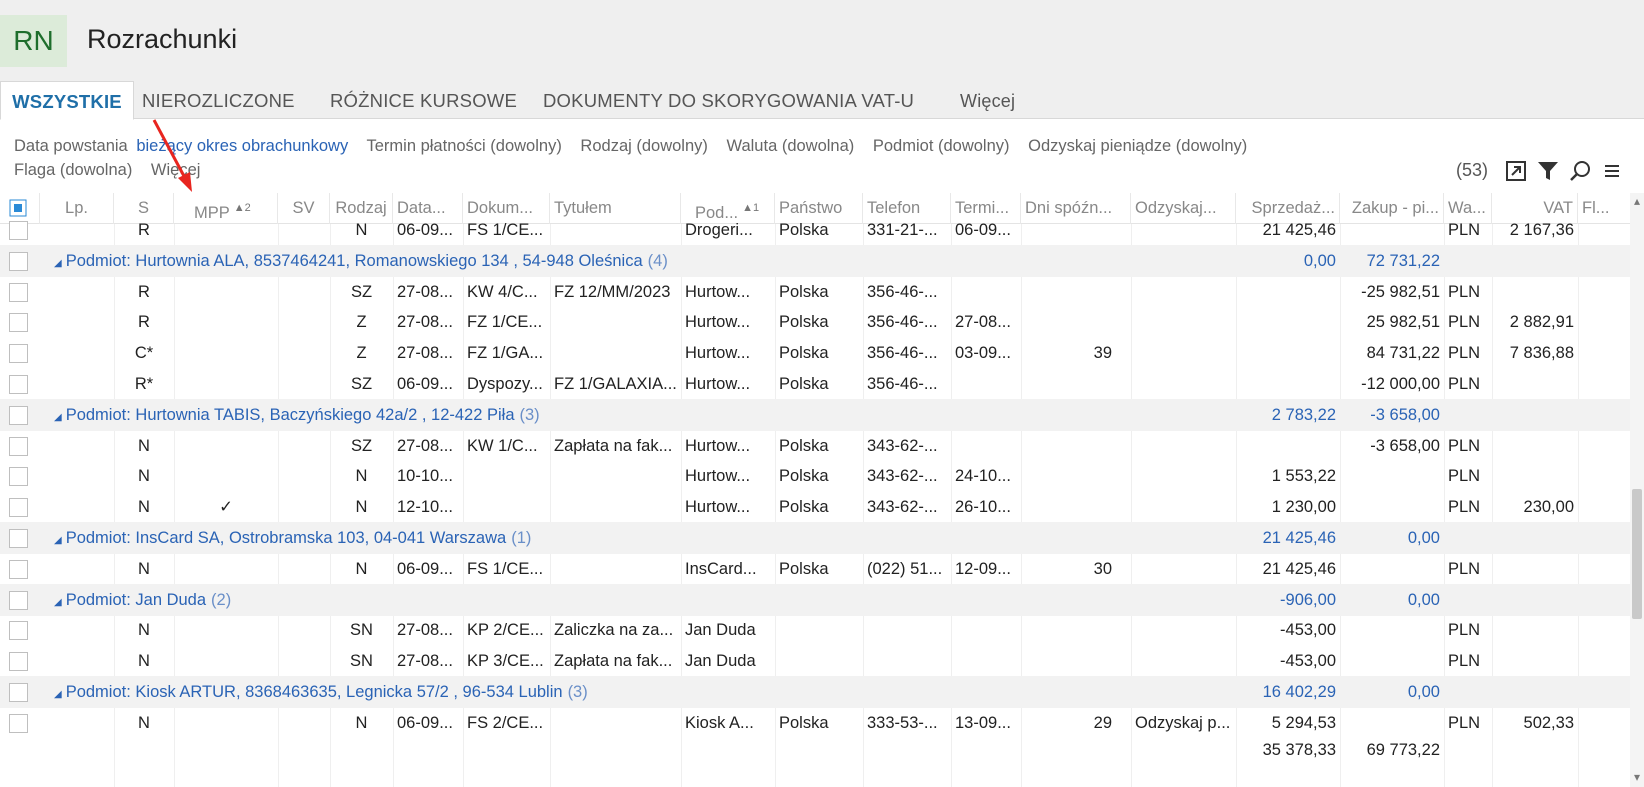  I want to click on scrollbar-thumb, so click(1637, 554).